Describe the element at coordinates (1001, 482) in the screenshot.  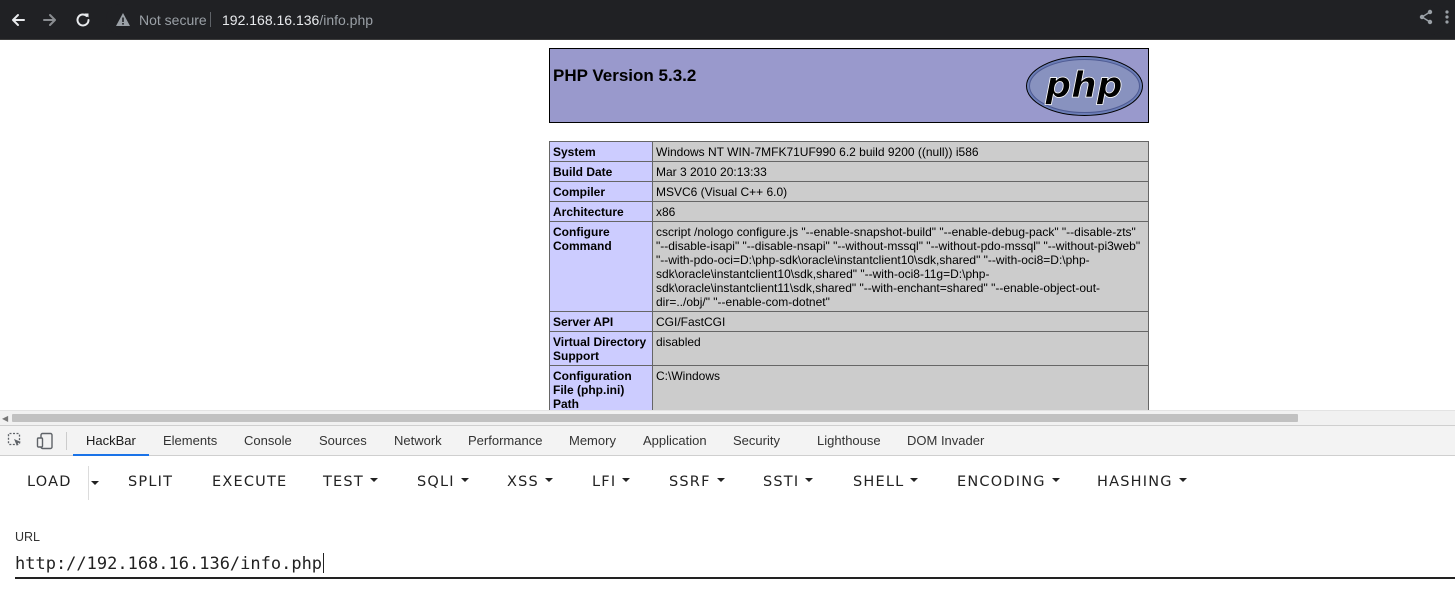
I see `hackbar-button-label: ENCODING` at that location.